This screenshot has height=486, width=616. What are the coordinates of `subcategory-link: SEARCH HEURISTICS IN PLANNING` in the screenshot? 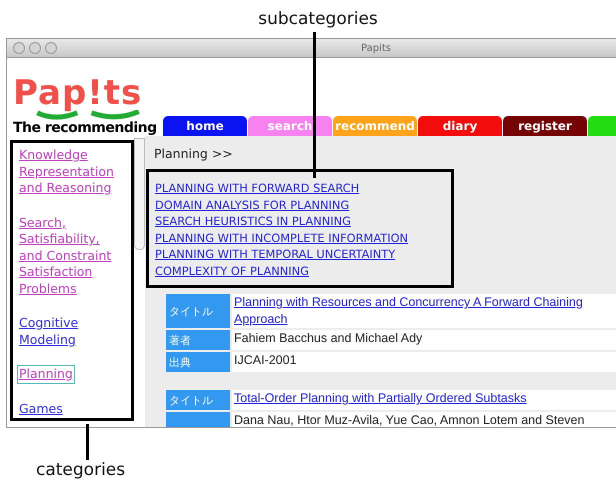 It's located at (301, 221).